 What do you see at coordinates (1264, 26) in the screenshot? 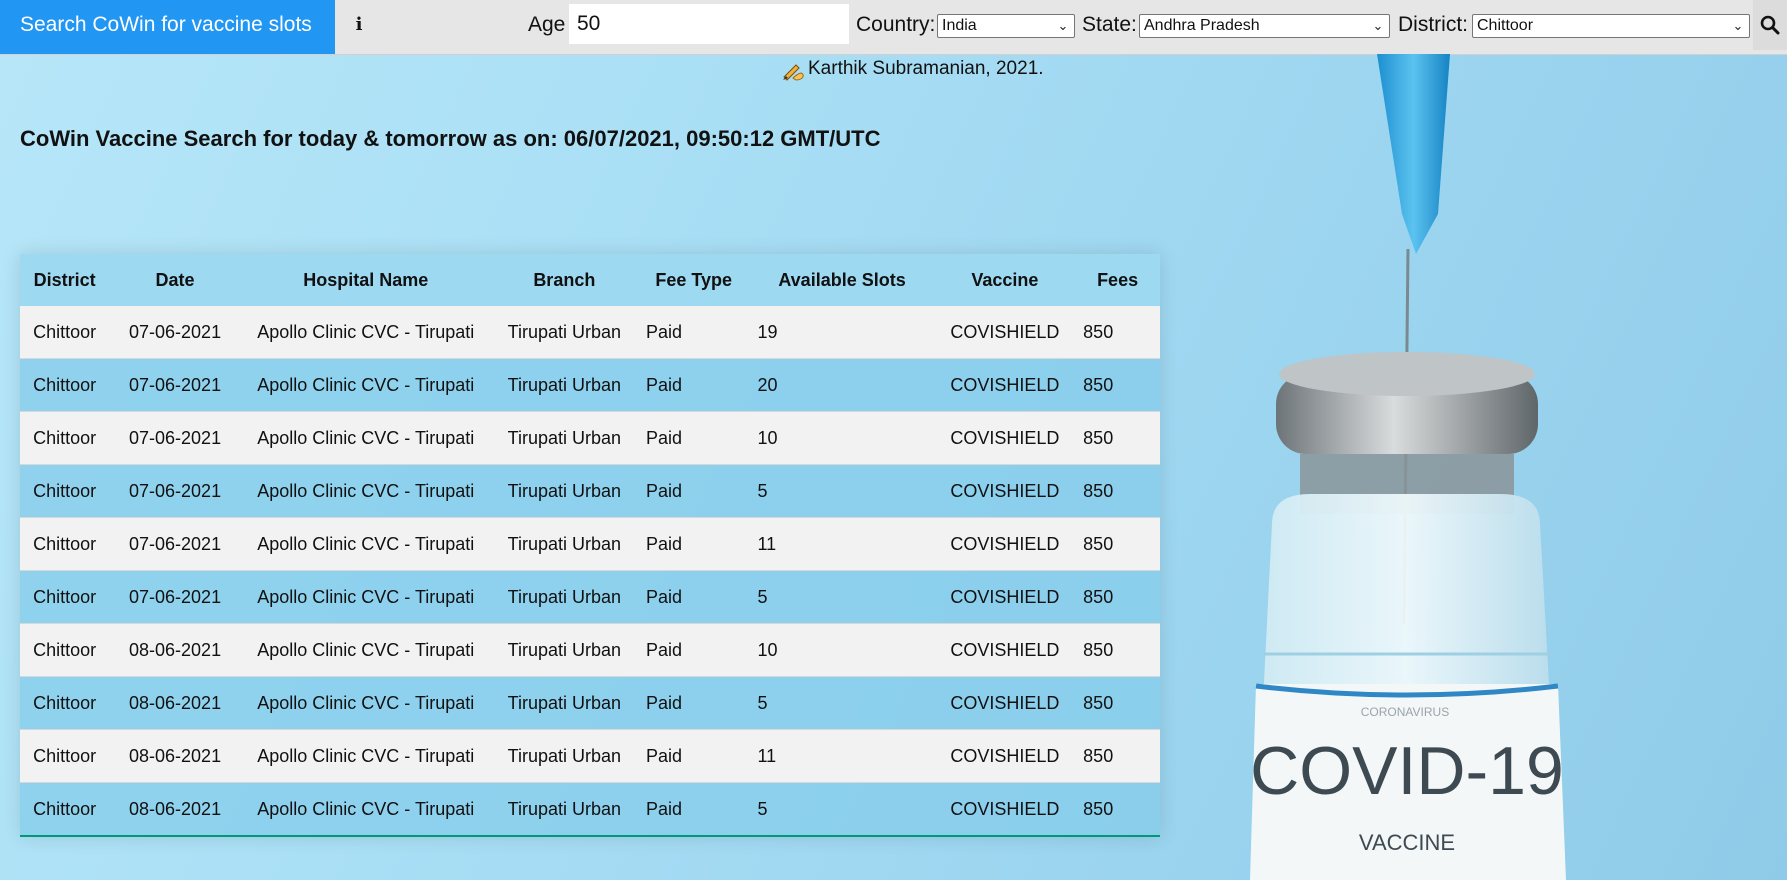
I see `state-select: Andhra Pradesh ⌄` at bounding box center [1264, 26].